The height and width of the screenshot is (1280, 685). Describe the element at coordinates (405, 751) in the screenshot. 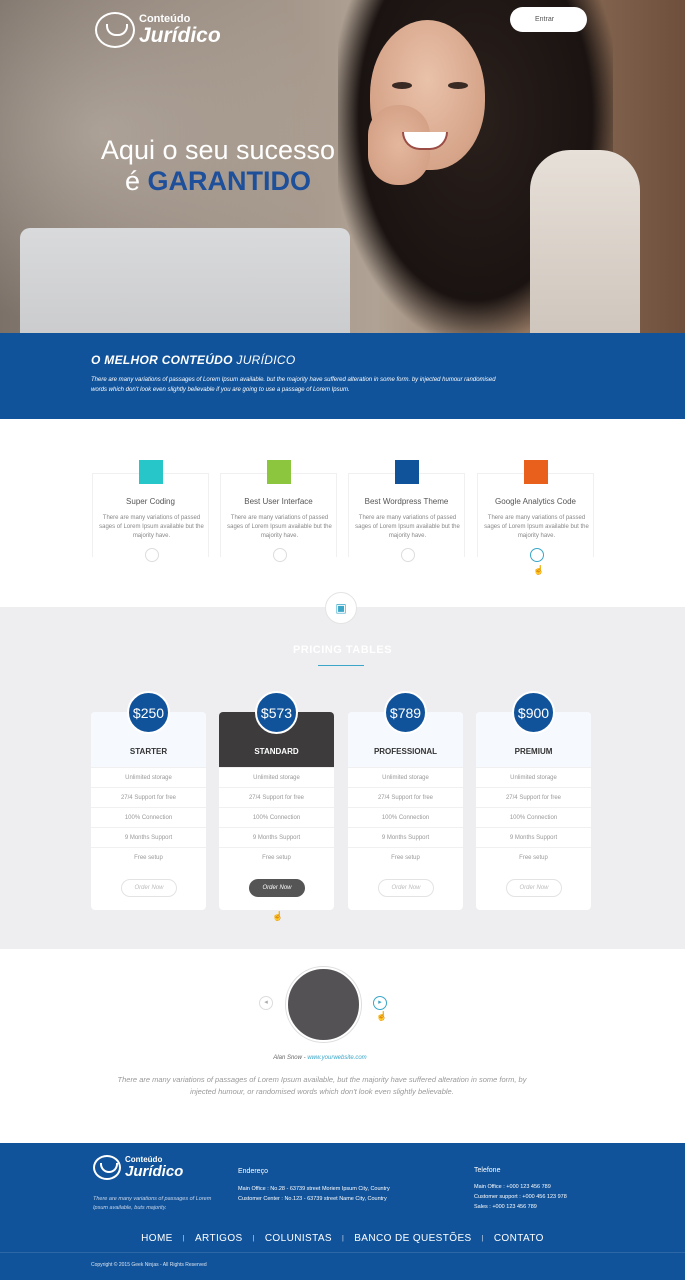

I see `plan-name: PROFESSIONAL` at that location.